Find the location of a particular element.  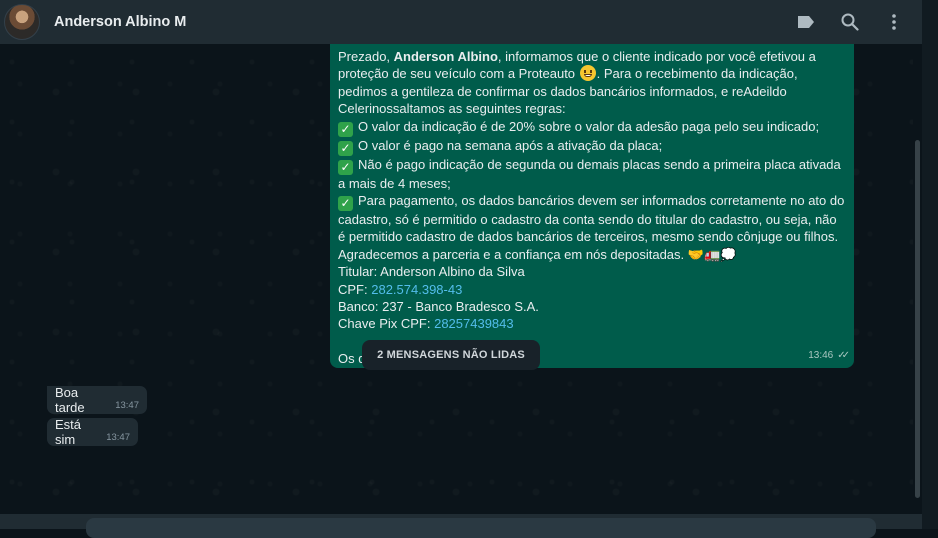

grinning-face-icon is located at coordinates (587, 73).